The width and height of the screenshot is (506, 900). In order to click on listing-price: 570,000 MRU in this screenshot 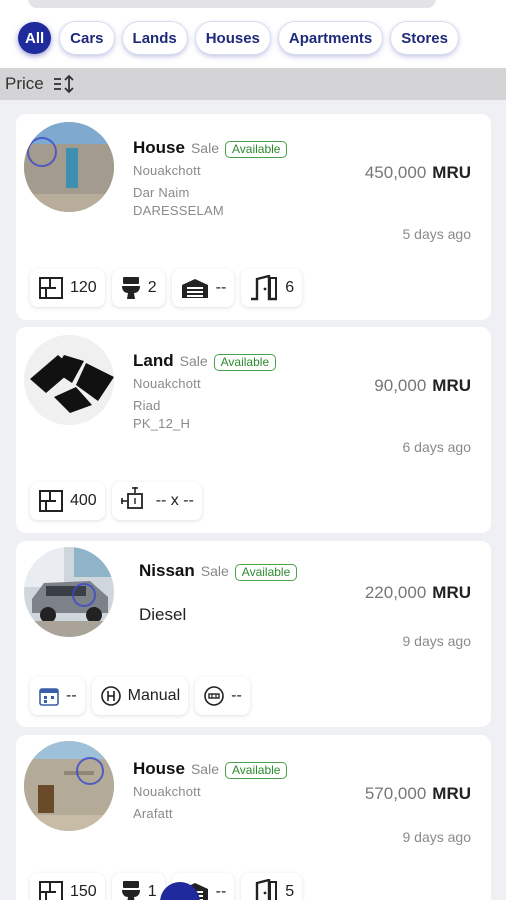, I will do `click(418, 794)`.